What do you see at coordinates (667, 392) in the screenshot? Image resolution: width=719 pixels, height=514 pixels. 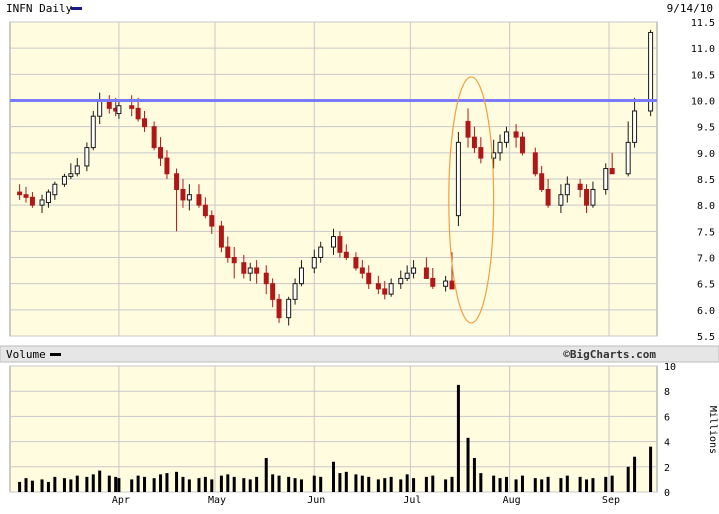 I see `volume-y-tick-label: 8` at bounding box center [667, 392].